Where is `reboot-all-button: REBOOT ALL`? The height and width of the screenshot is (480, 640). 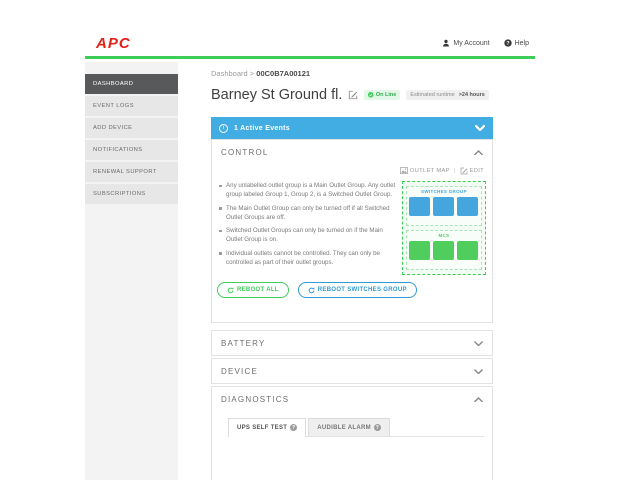
reboot-all-button: REBOOT ALL is located at coordinates (253, 290).